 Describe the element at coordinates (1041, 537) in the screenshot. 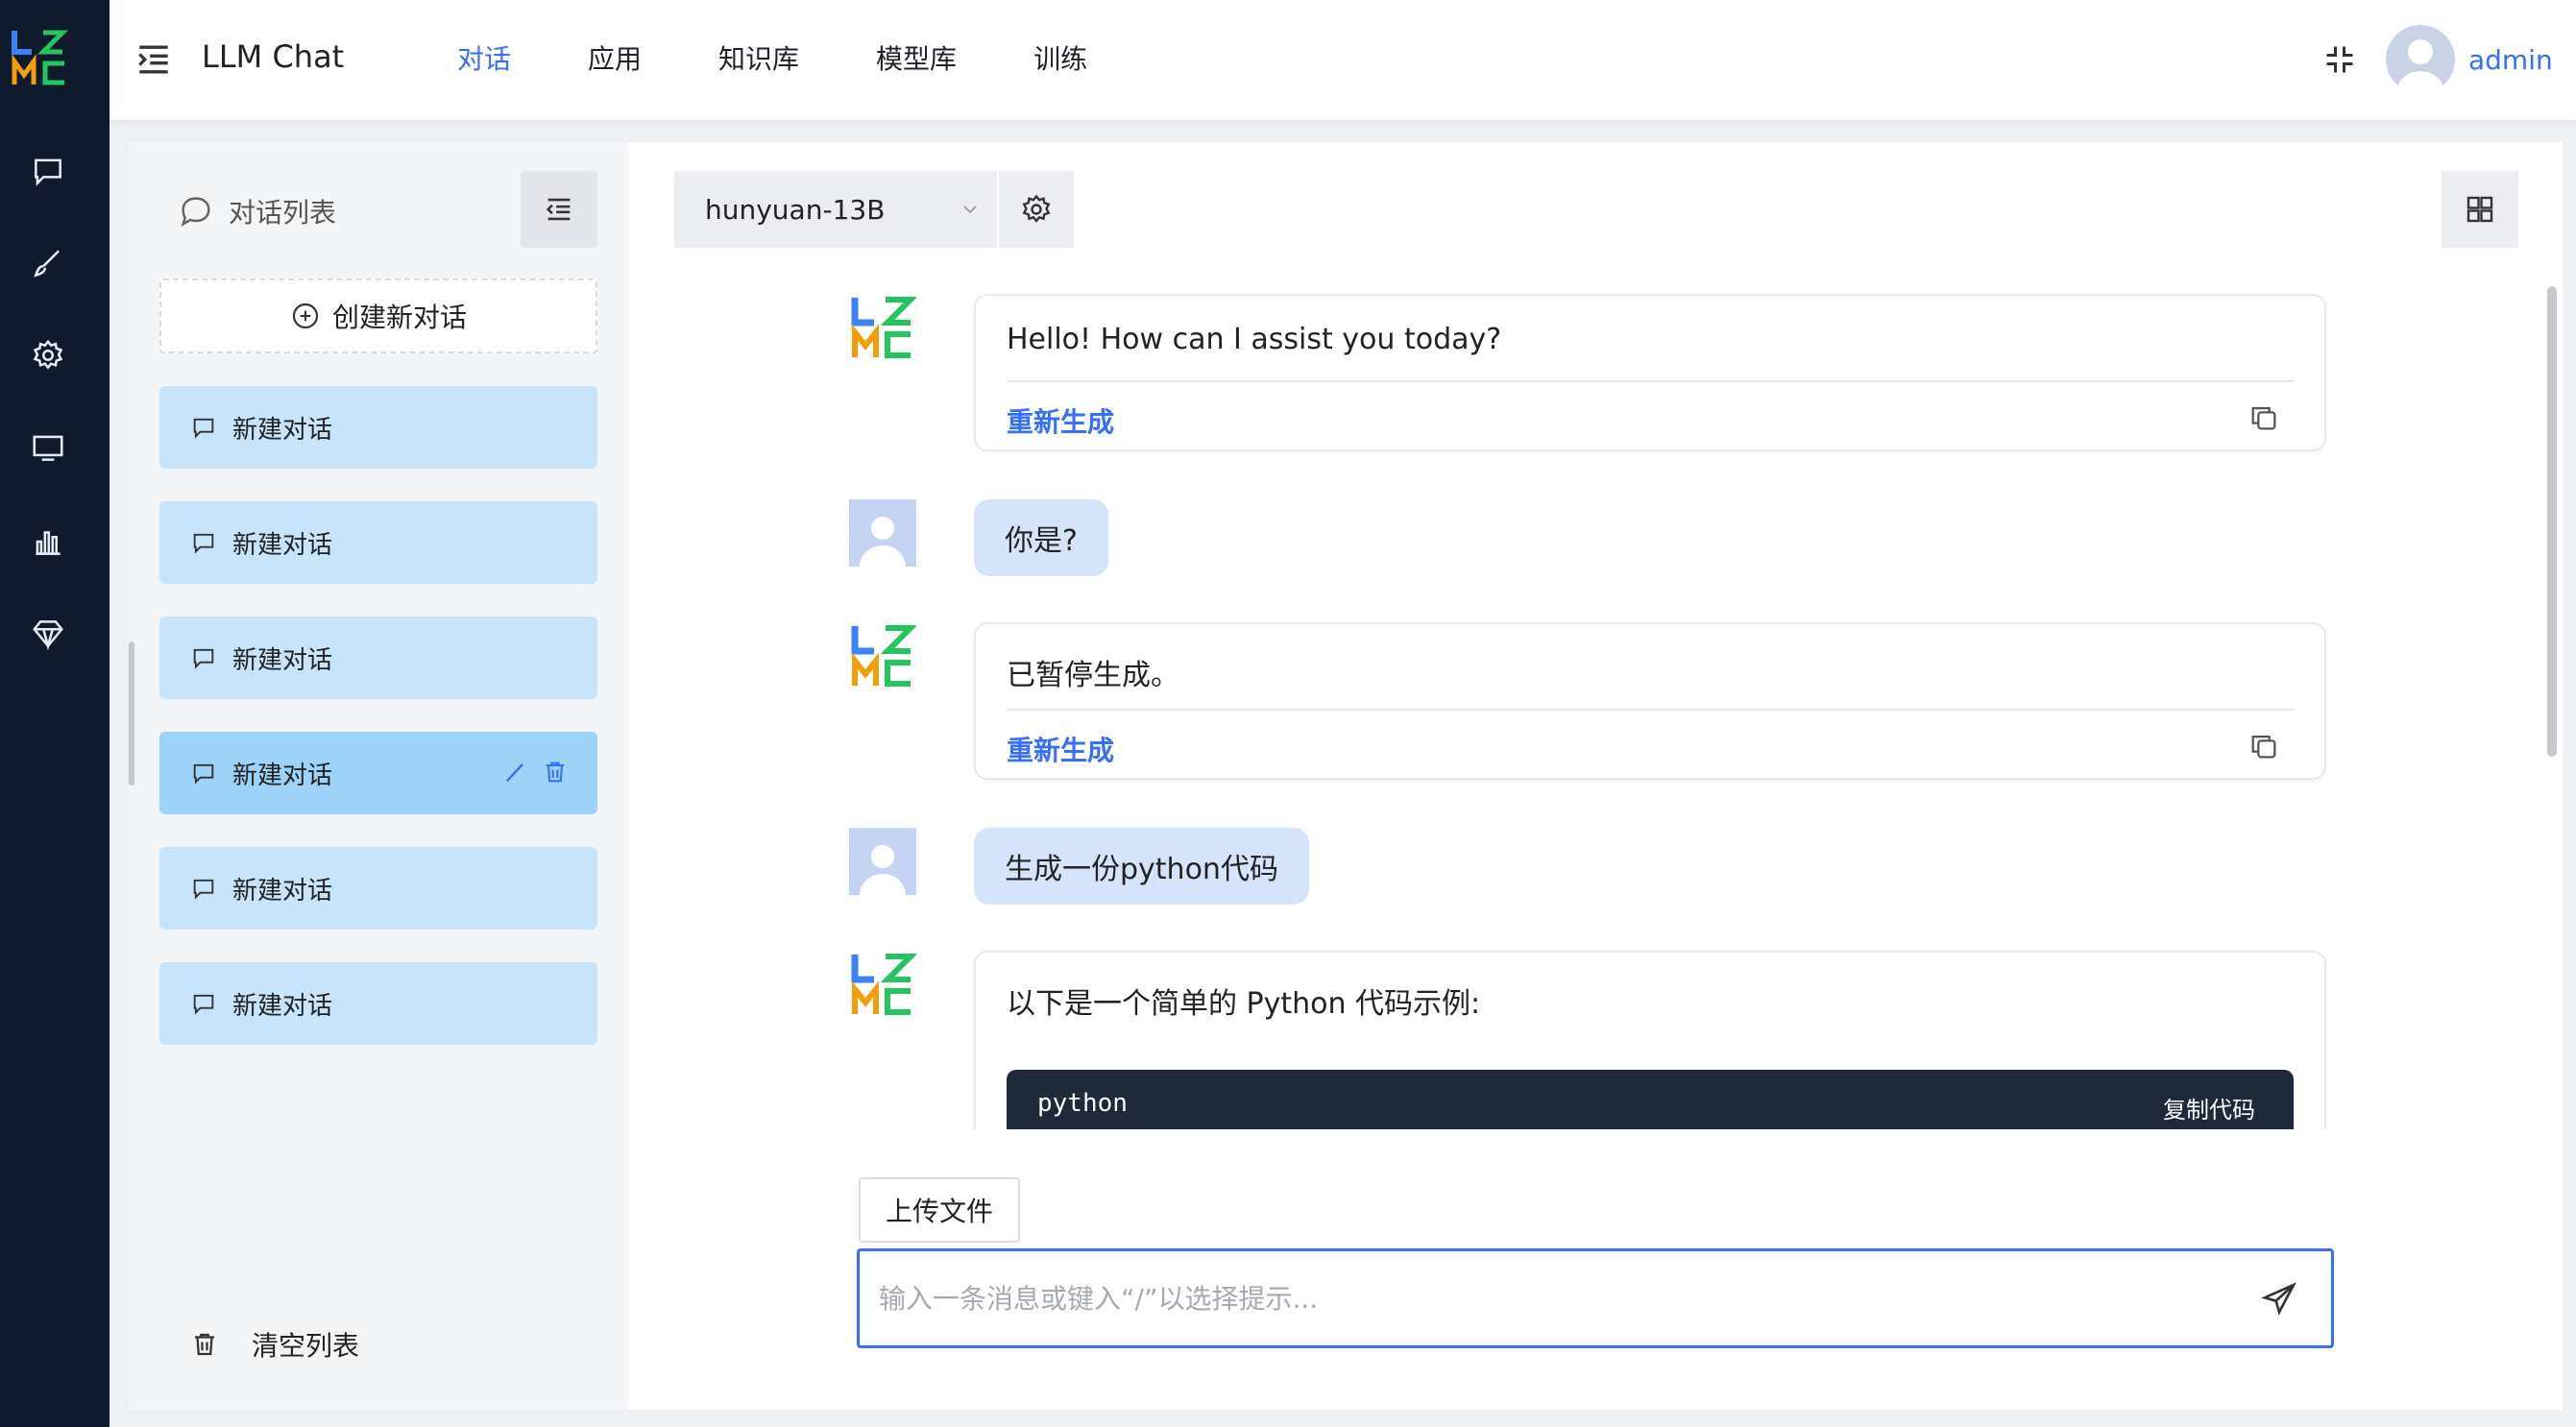

I see `user-message: 你是?` at that location.